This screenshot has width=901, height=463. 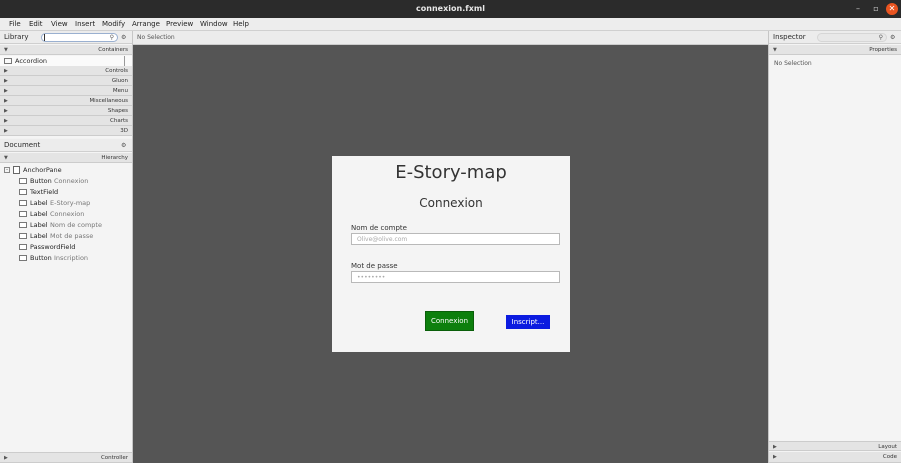 I want to click on collapse-toggle-icon: -, so click(x=7, y=170).